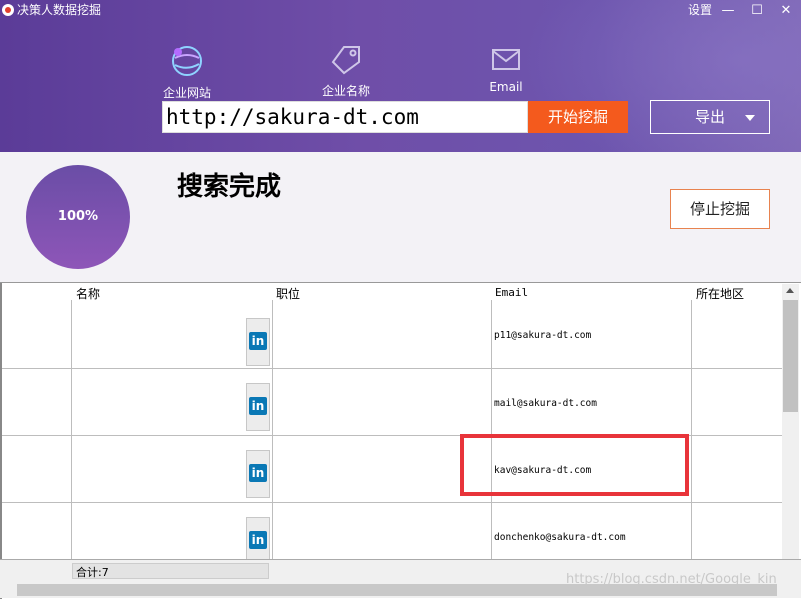 This screenshot has width=801, height=599. I want to click on email-cell: p11@sakura-dt.com, so click(543, 335).